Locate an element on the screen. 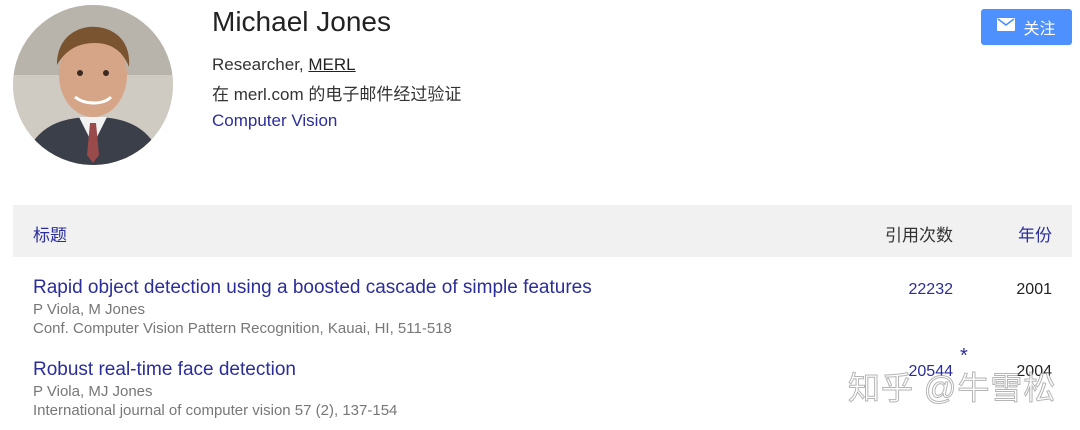 This screenshot has width=1080, height=430. profile-name: Michael Jones is located at coordinates (301, 21).